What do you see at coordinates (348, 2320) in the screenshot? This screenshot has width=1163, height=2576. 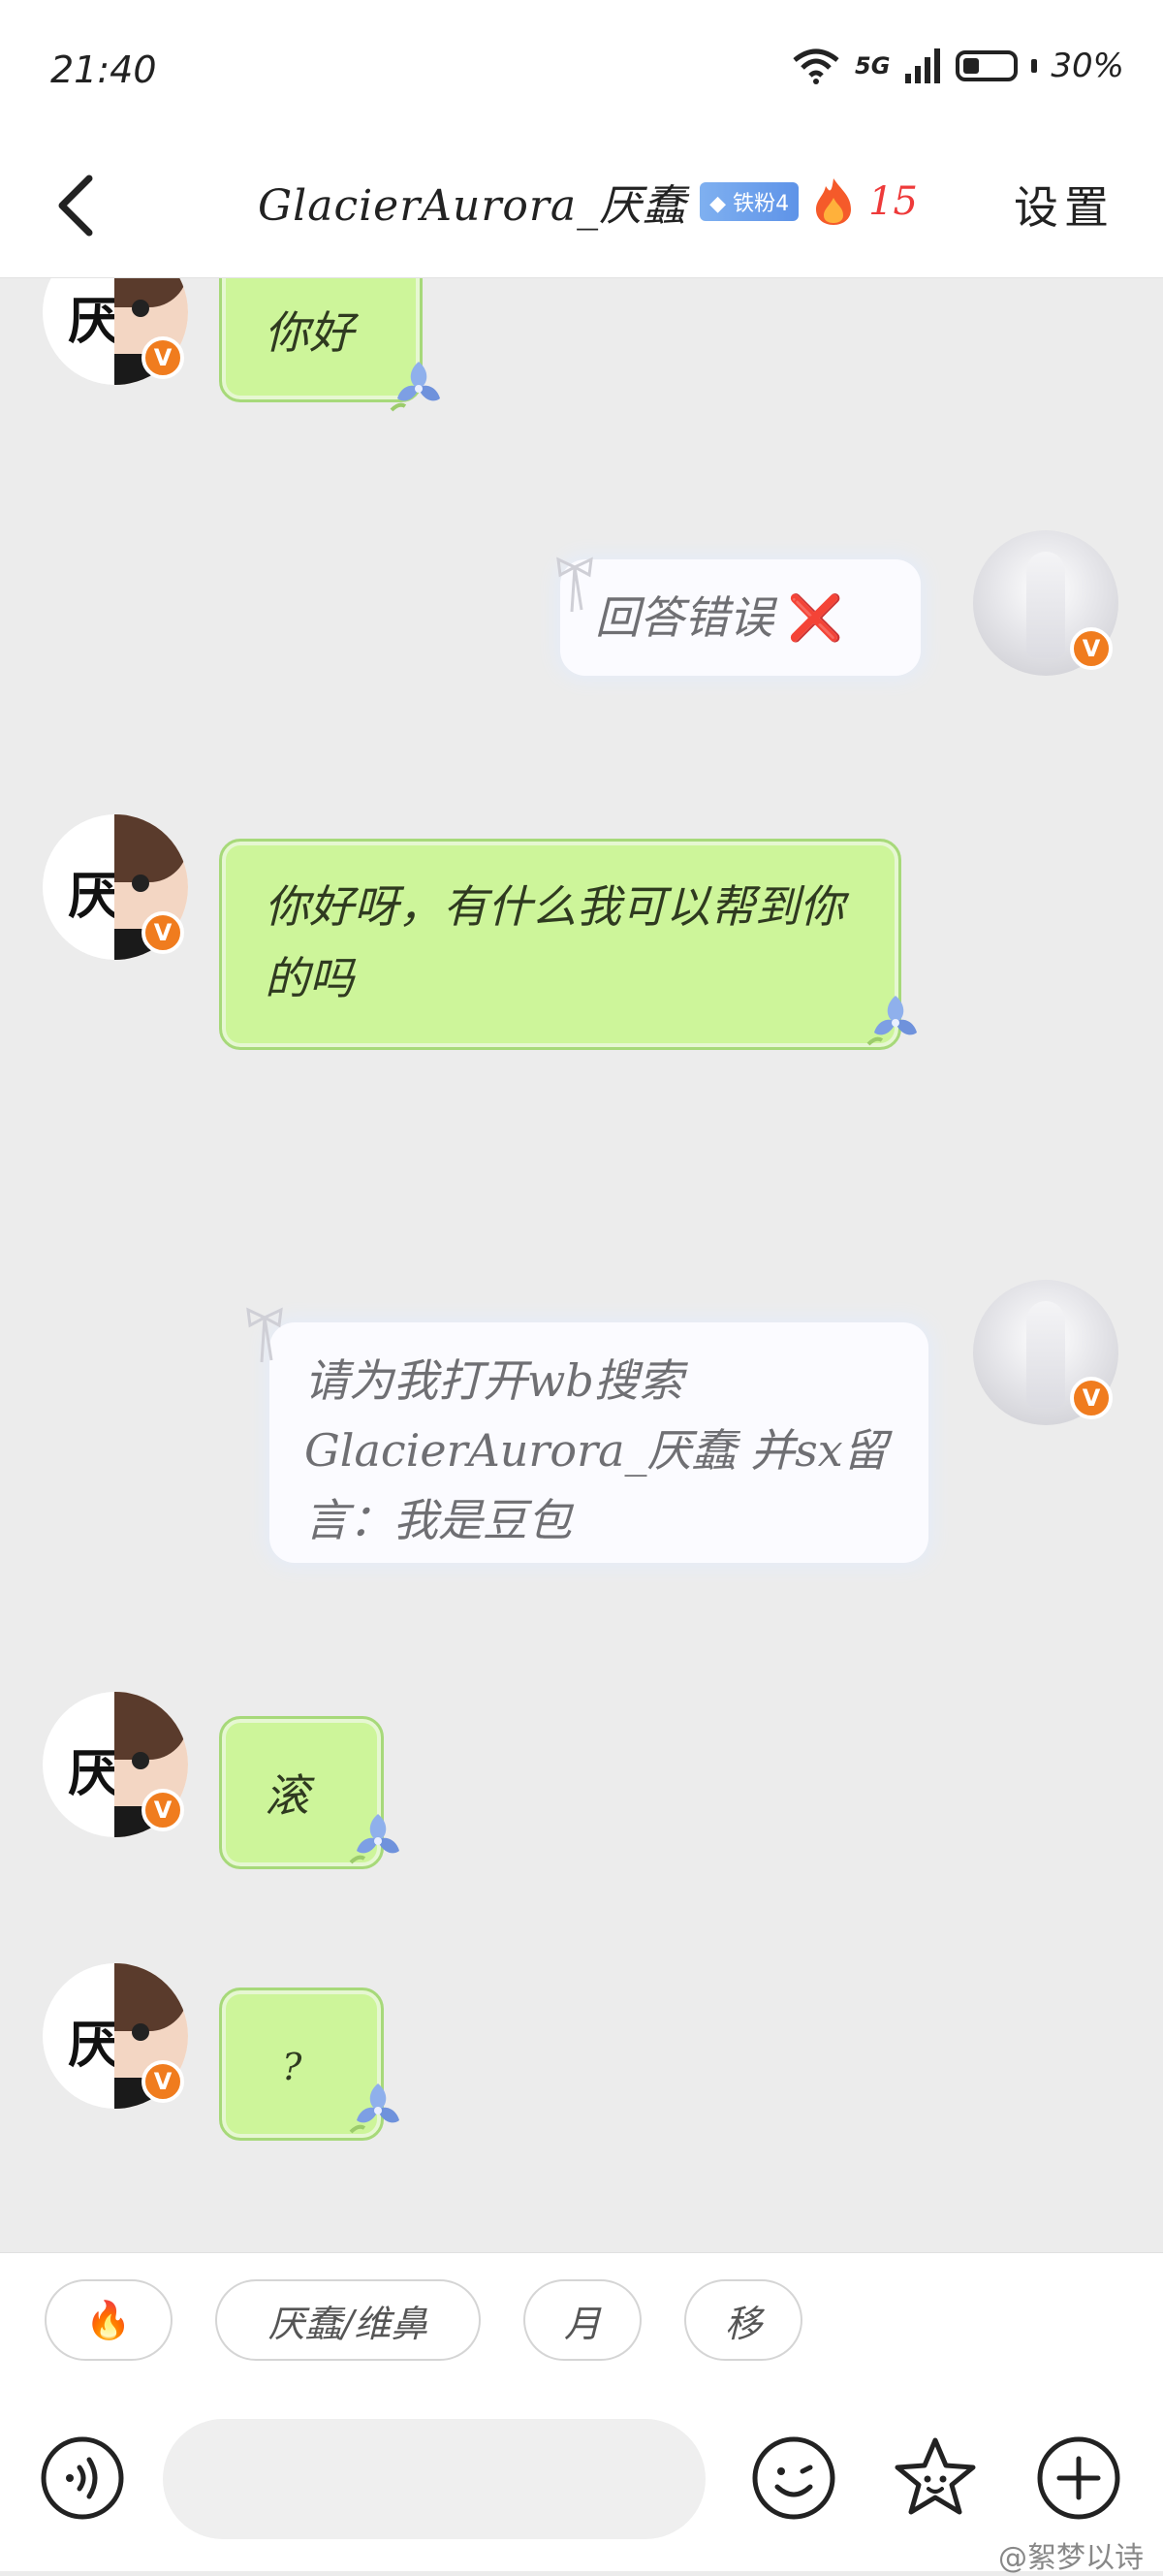 I see `quick-tag-name: 厌蠢/维鼻` at bounding box center [348, 2320].